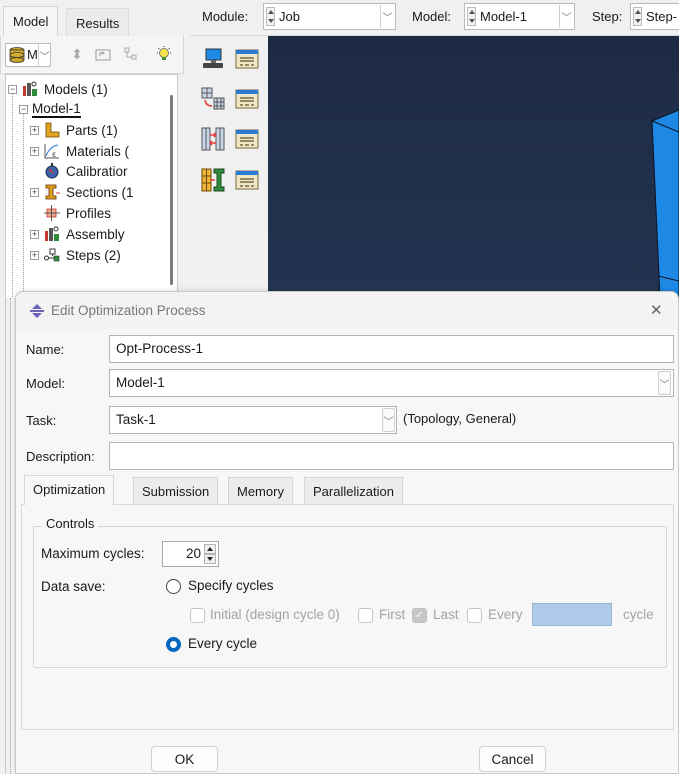 This screenshot has height=774, width=679. I want to click on tab-parallelization: Parallelization, so click(353, 490).